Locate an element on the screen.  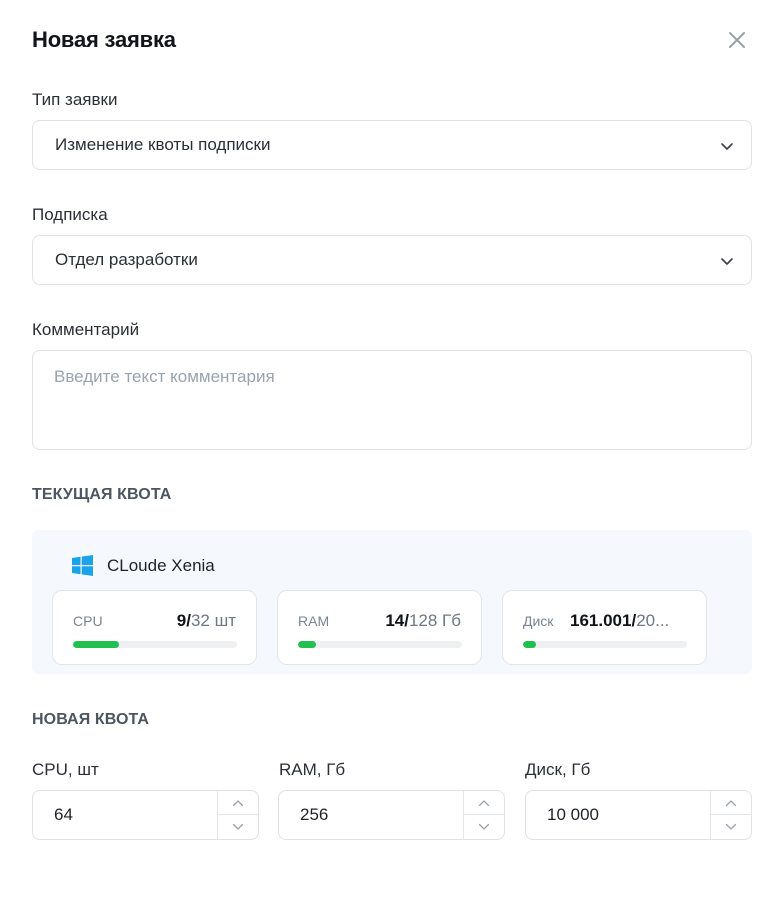
quota-card-value: 14/128 Гб is located at coordinates (423, 620).